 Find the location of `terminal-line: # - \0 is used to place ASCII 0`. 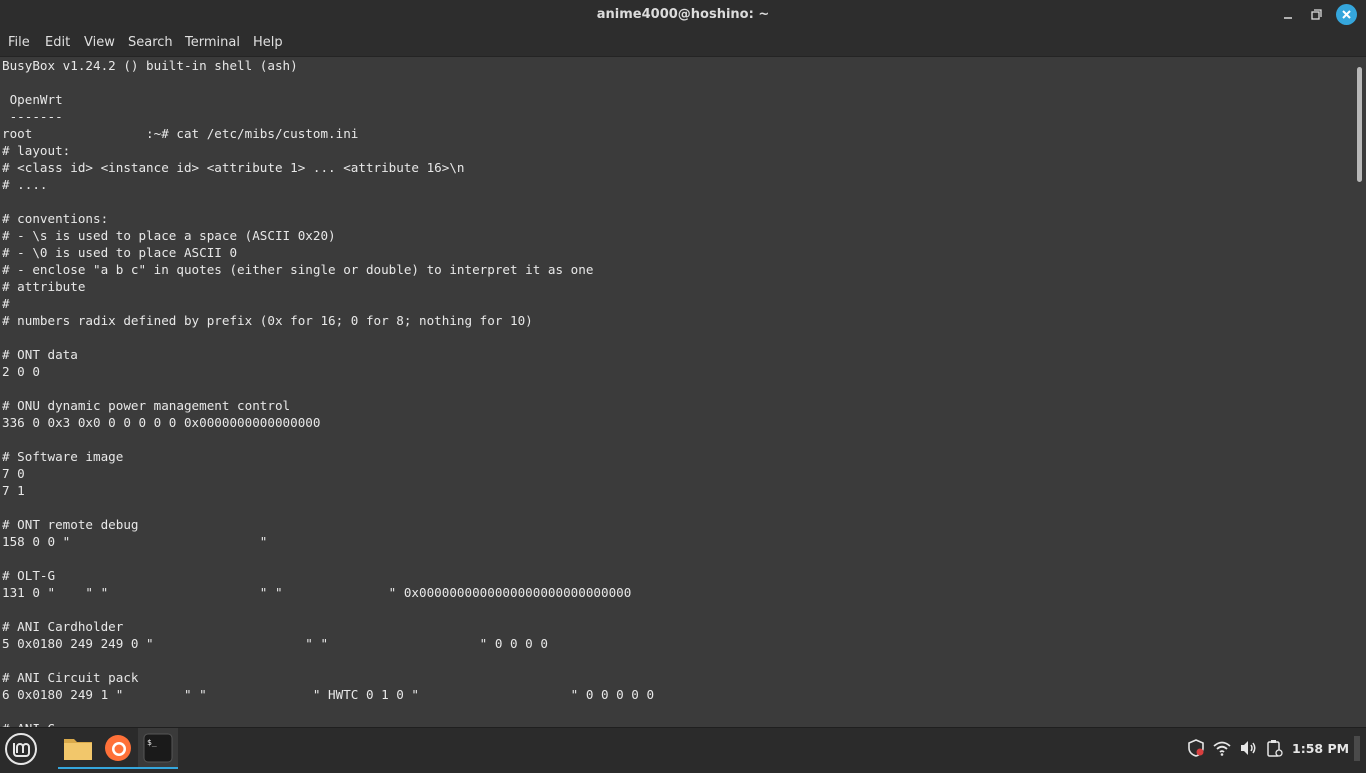

terminal-line: # - \0 is used to place ASCII 0 is located at coordinates (120, 252).